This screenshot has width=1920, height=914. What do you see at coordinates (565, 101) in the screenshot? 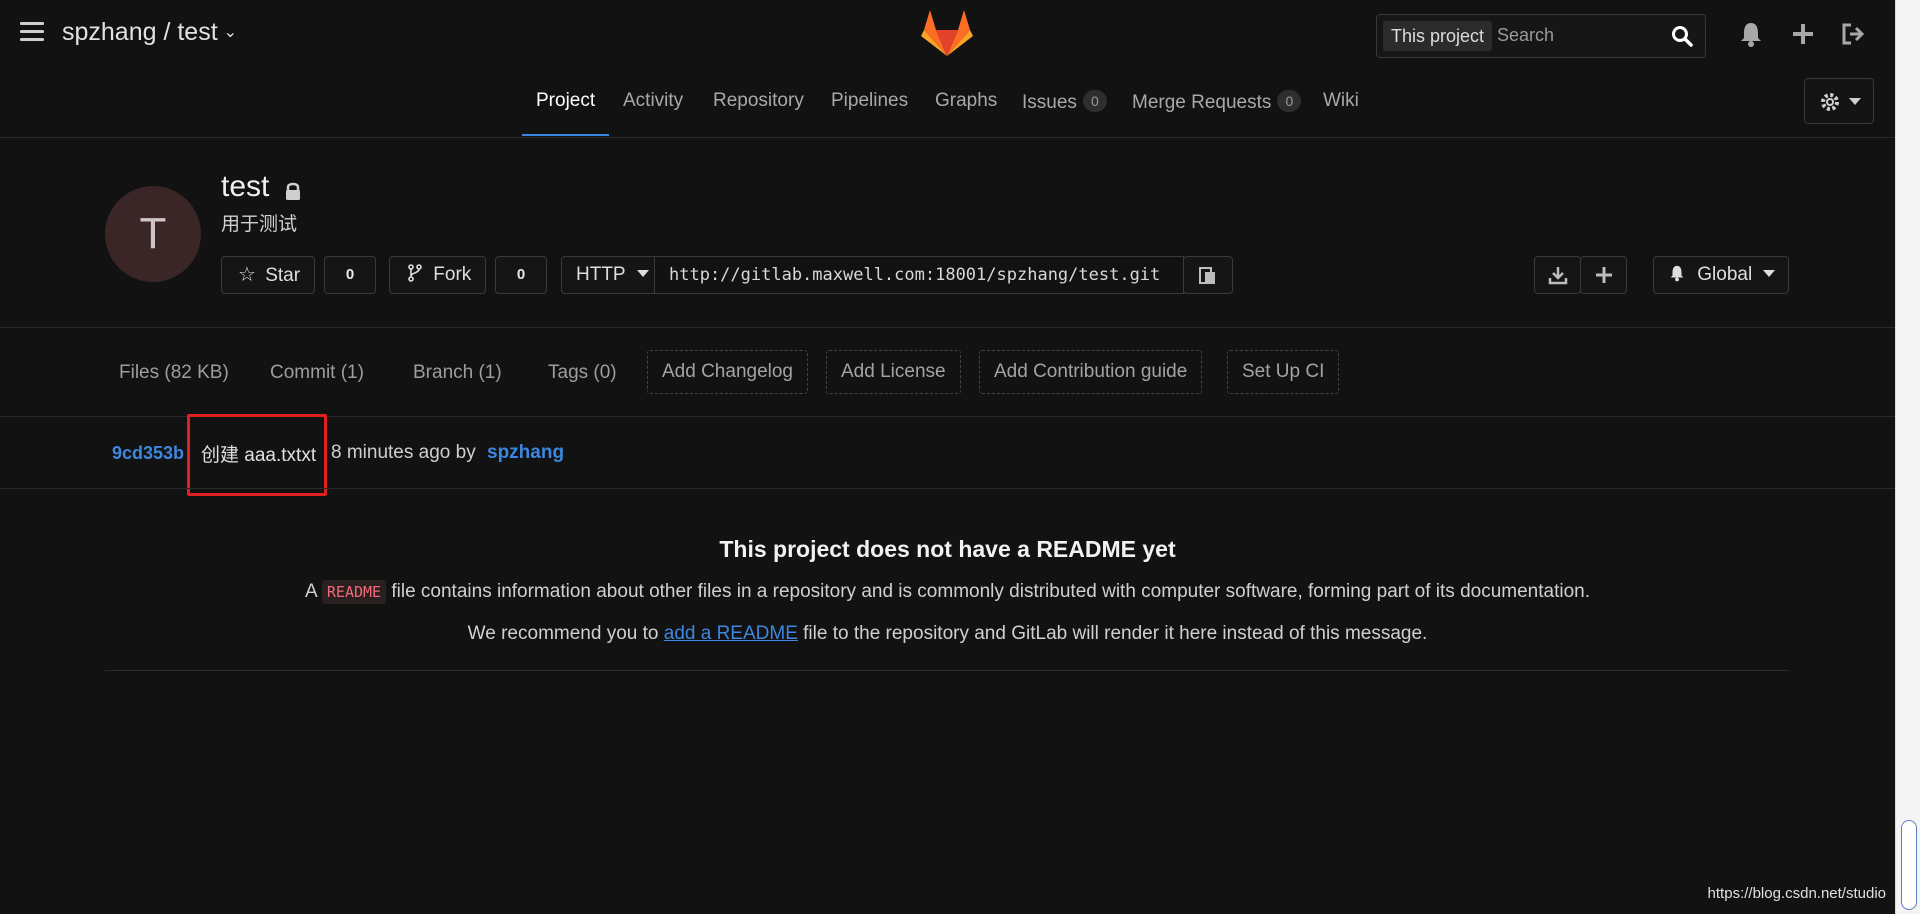
I see `tab-project: Project` at bounding box center [565, 101].